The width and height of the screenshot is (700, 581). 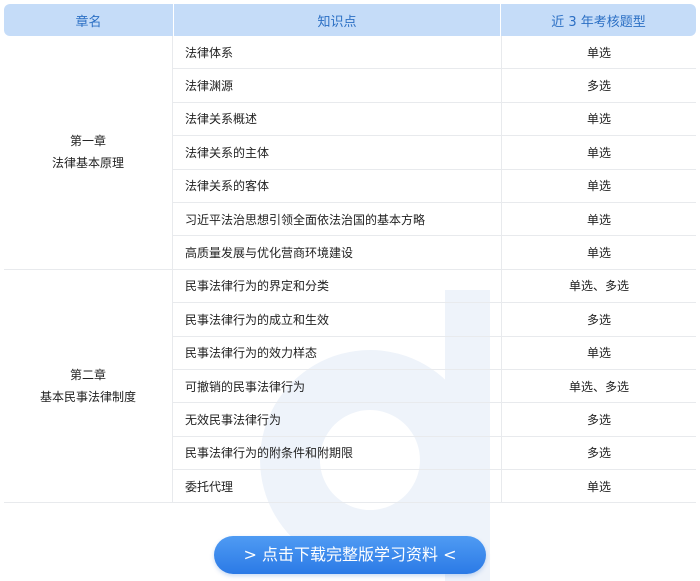 What do you see at coordinates (337, 454) in the screenshot?
I see `topic-cell: 民事法律行为的附条件和附期限` at bounding box center [337, 454].